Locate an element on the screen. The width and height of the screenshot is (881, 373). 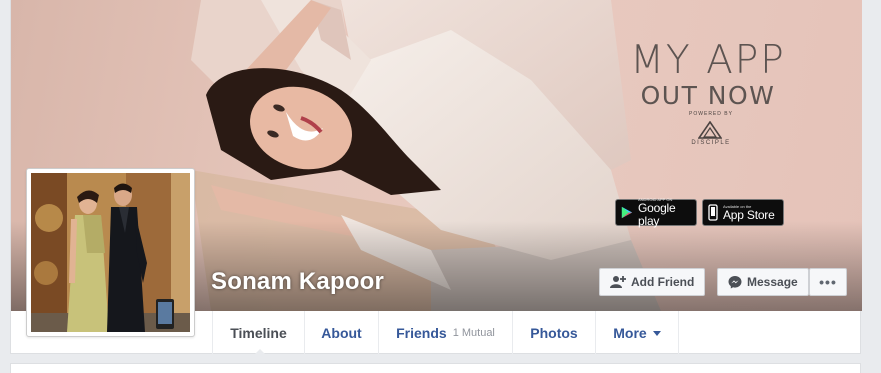
messenger-icon is located at coordinates (735, 282).